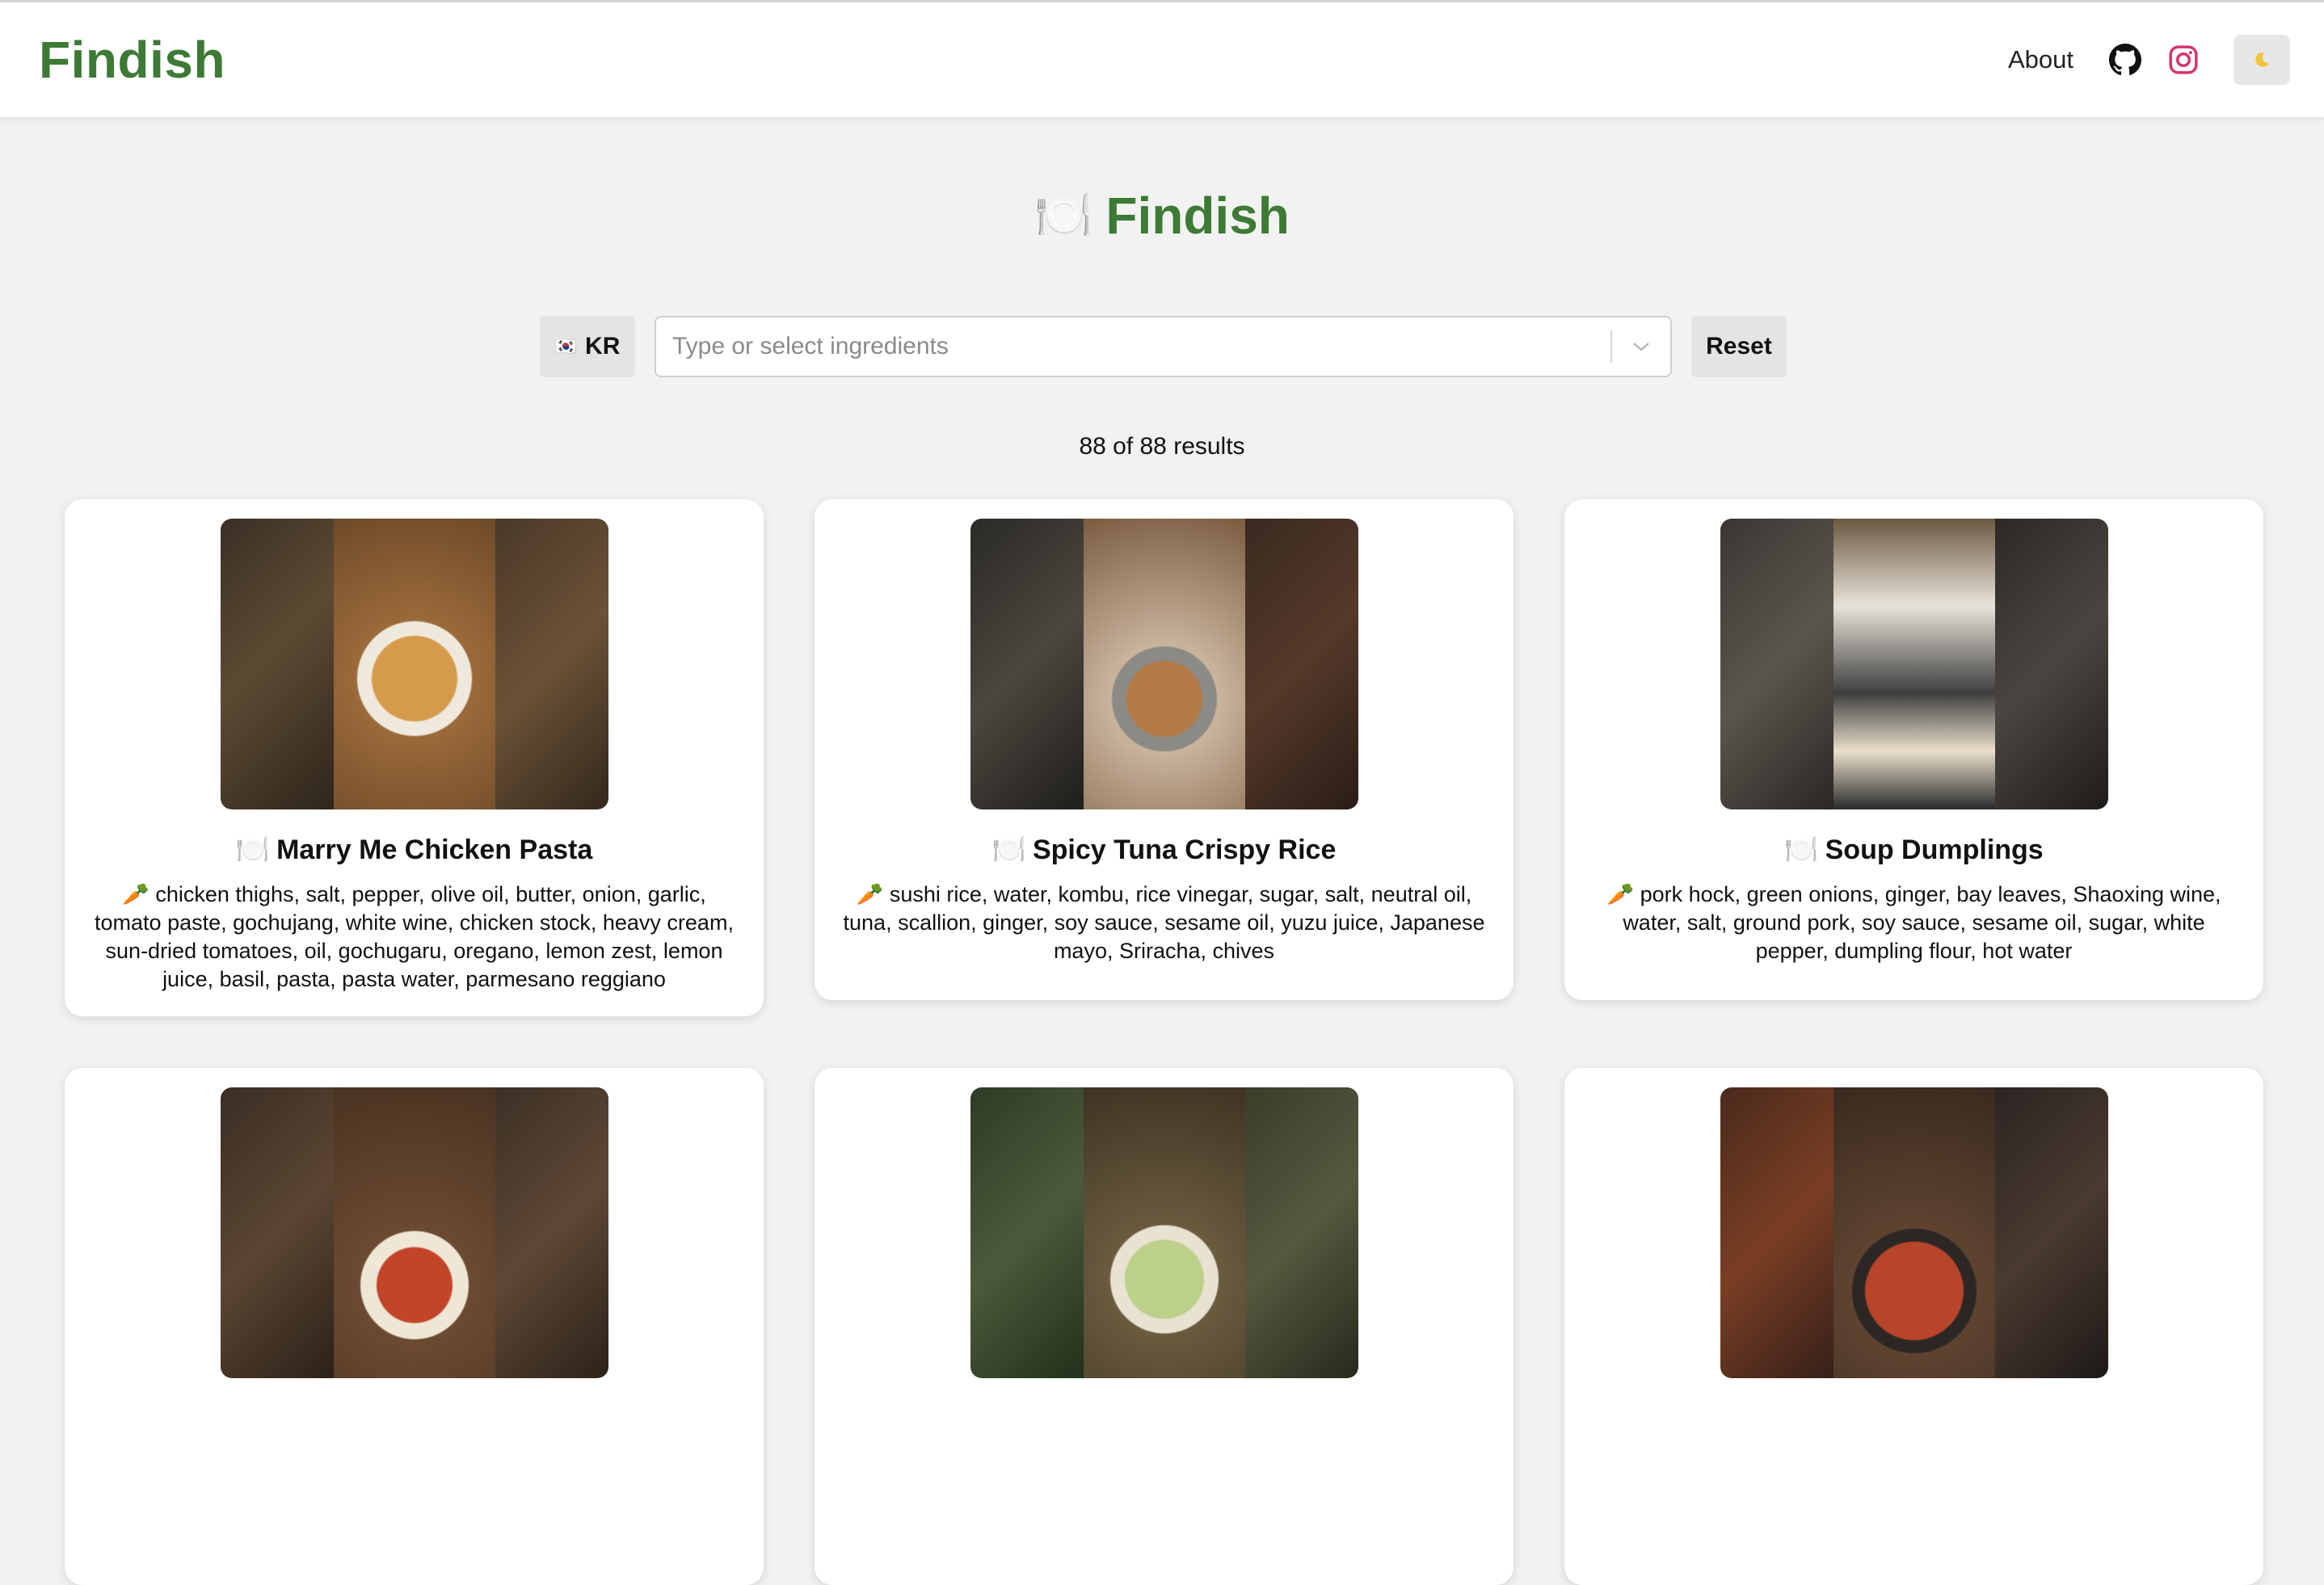 The height and width of the screenshot is (1585, 2324). Describe the element at coordinates (566, 346) in the screenshot. I see `korea-flag-icon: 🇰🇷` at that location.